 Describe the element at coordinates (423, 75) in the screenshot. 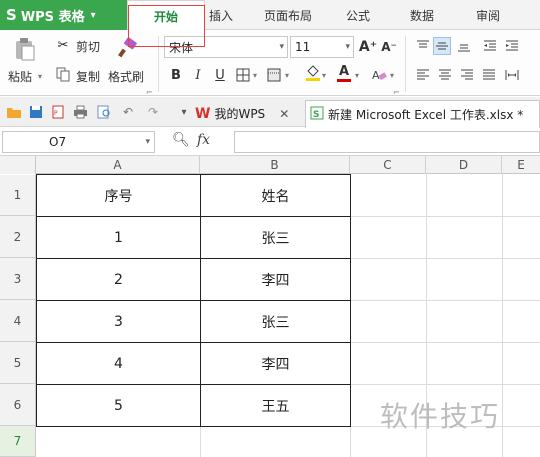

I see `align-left-icon` at that location.